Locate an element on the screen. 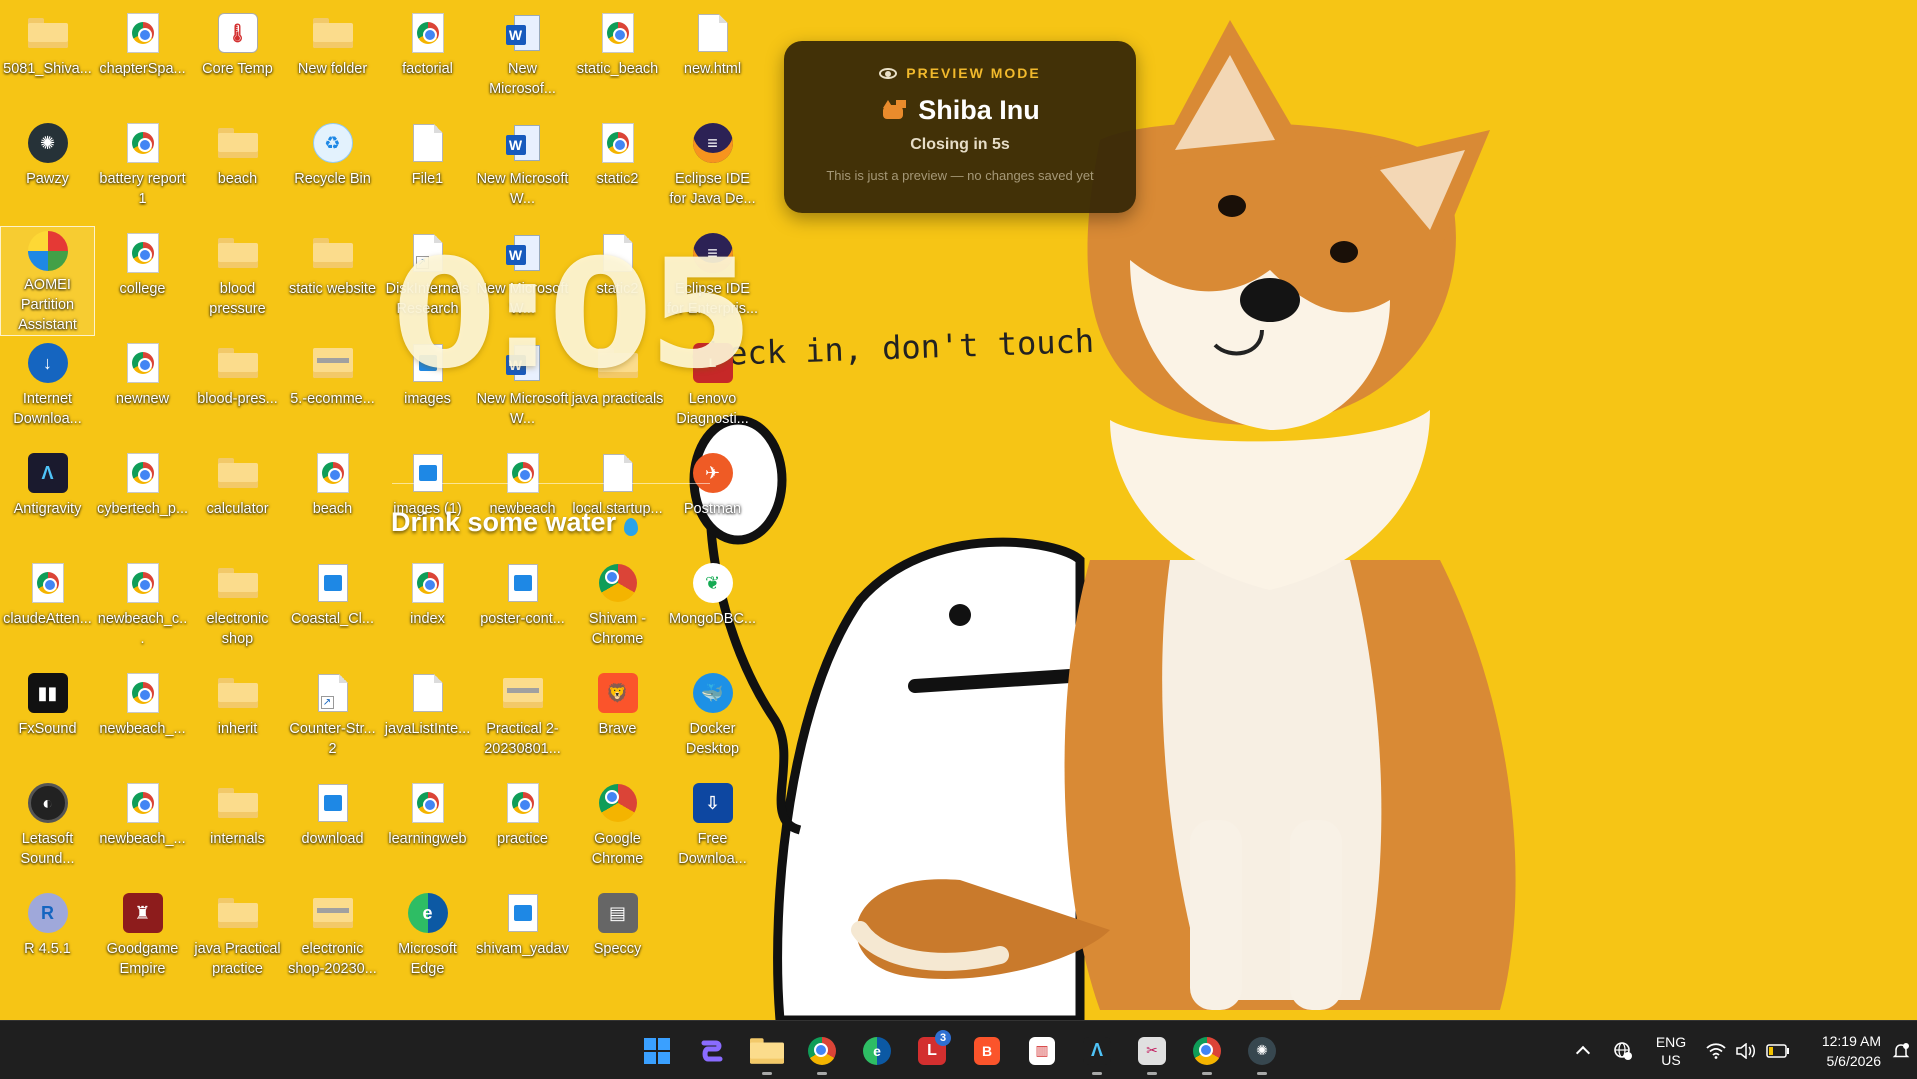 The image size is (1917, 1079). folder-icon is located at coordinates (237, 693).